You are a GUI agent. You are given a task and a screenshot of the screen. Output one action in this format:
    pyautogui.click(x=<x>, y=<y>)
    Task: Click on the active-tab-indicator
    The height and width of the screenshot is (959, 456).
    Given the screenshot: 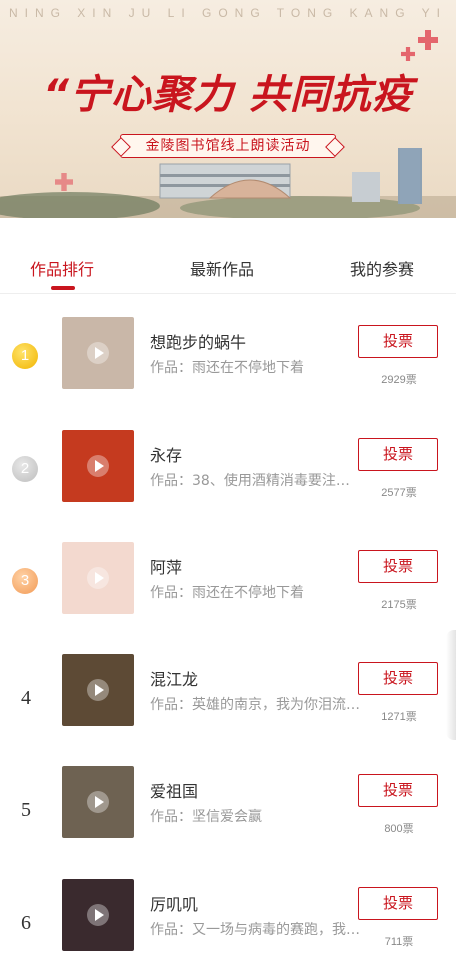 What is the action you would take?
    pyautogui.click(x=63, y=288)
    